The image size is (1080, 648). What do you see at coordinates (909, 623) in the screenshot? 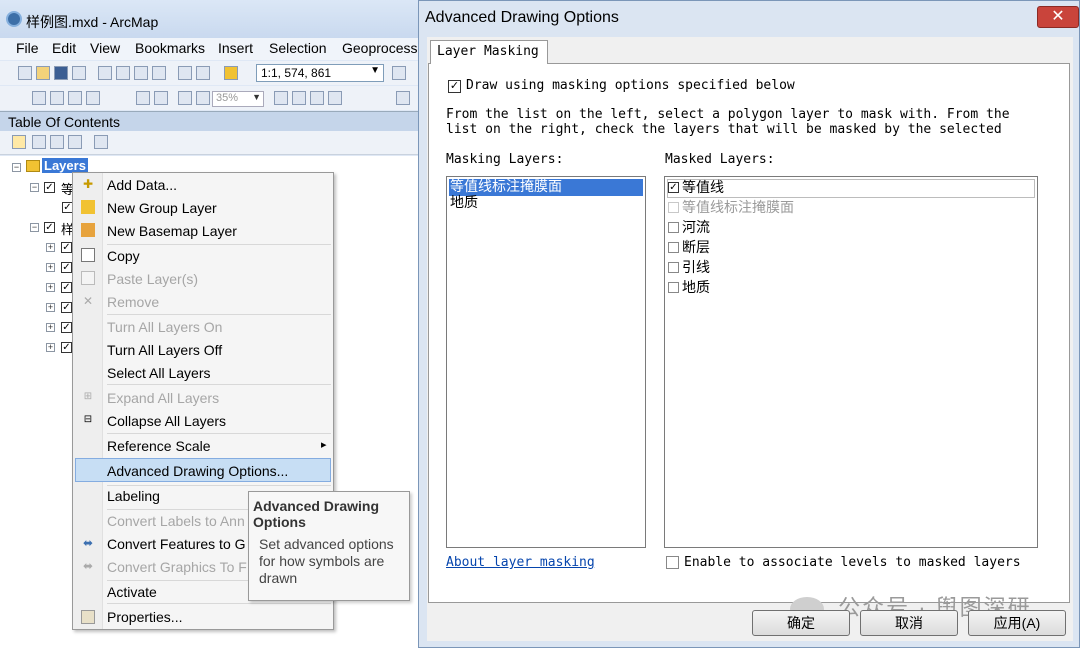
I see `cancel-button: 取消` at bounding box center [909, 623].